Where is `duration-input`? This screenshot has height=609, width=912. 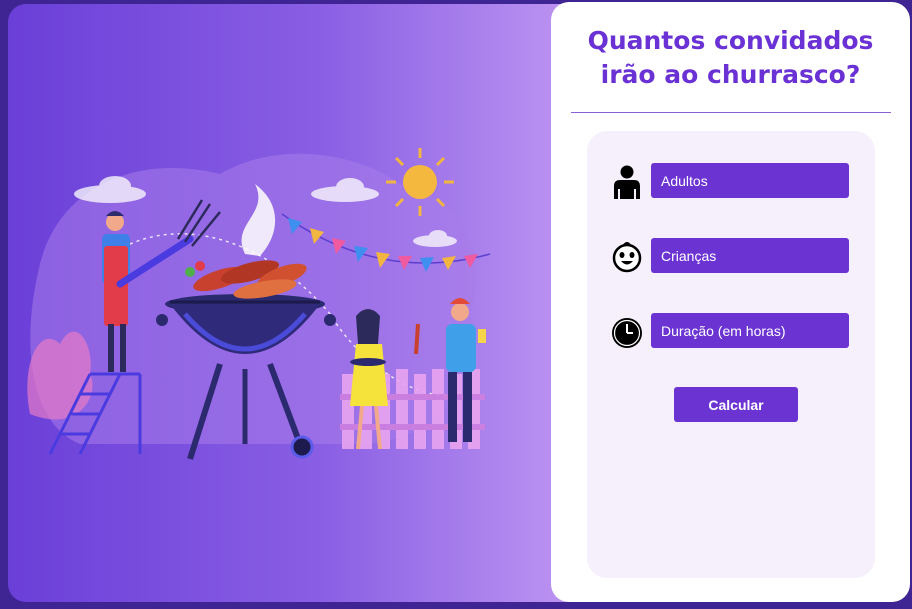 duration-input is located at coordinates (750, 330).